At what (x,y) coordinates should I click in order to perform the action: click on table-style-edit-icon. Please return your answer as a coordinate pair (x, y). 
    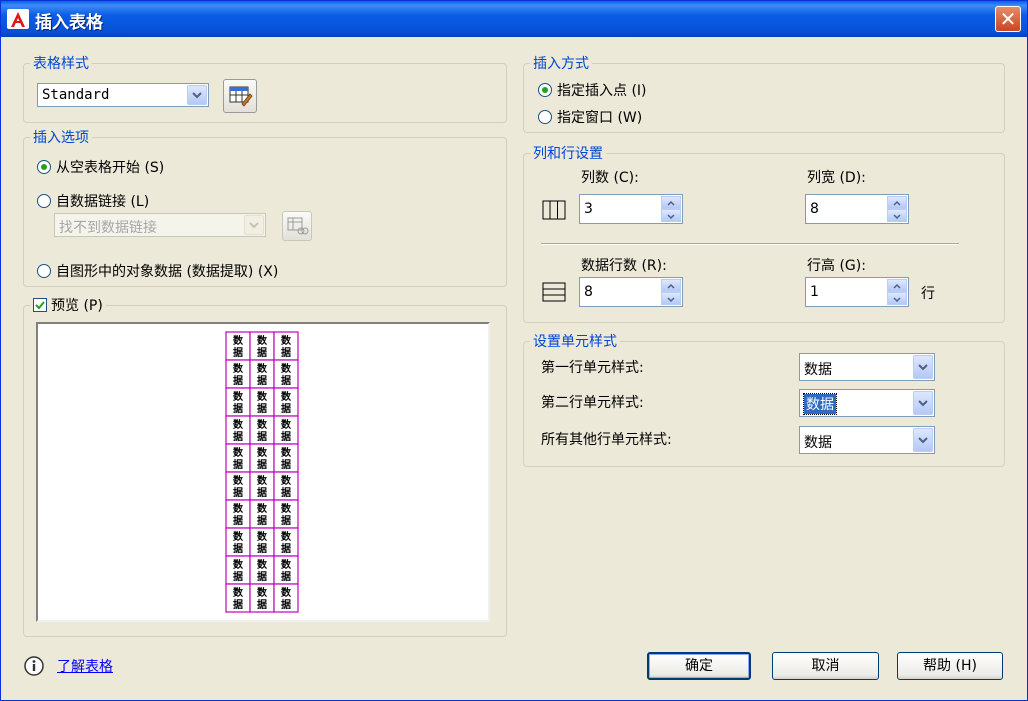
    Looking at the image, I should click on (241, 96).